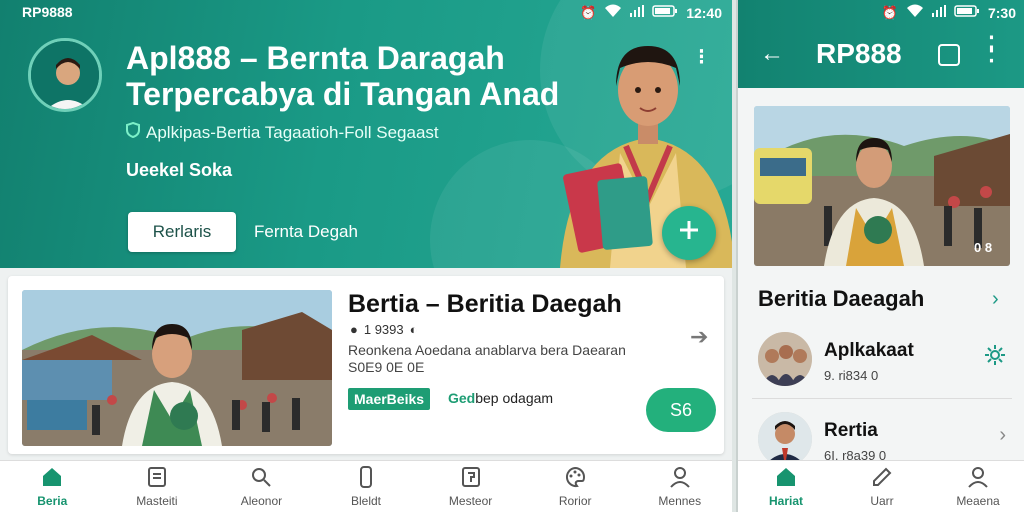 The width and height of the screenshot is (1024, 512). I want to click on plus-icon, so click(689, 233).